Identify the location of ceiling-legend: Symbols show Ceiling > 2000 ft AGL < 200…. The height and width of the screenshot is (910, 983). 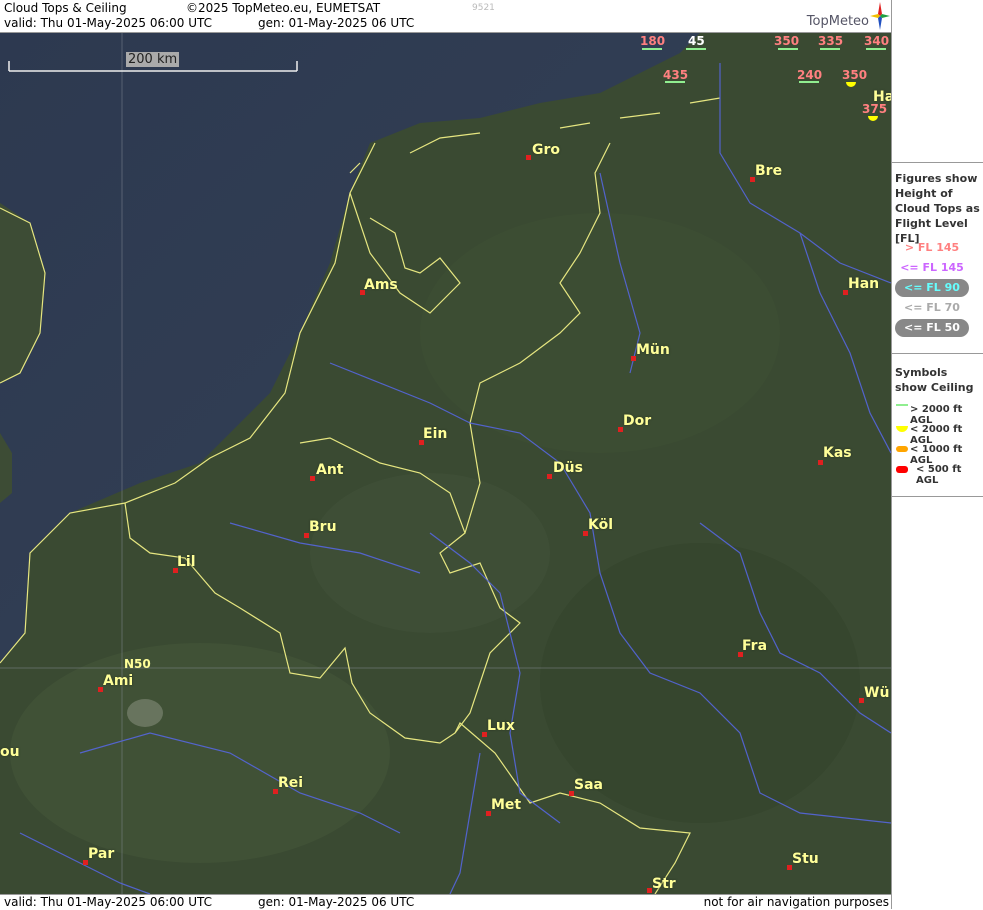
(937, 424).